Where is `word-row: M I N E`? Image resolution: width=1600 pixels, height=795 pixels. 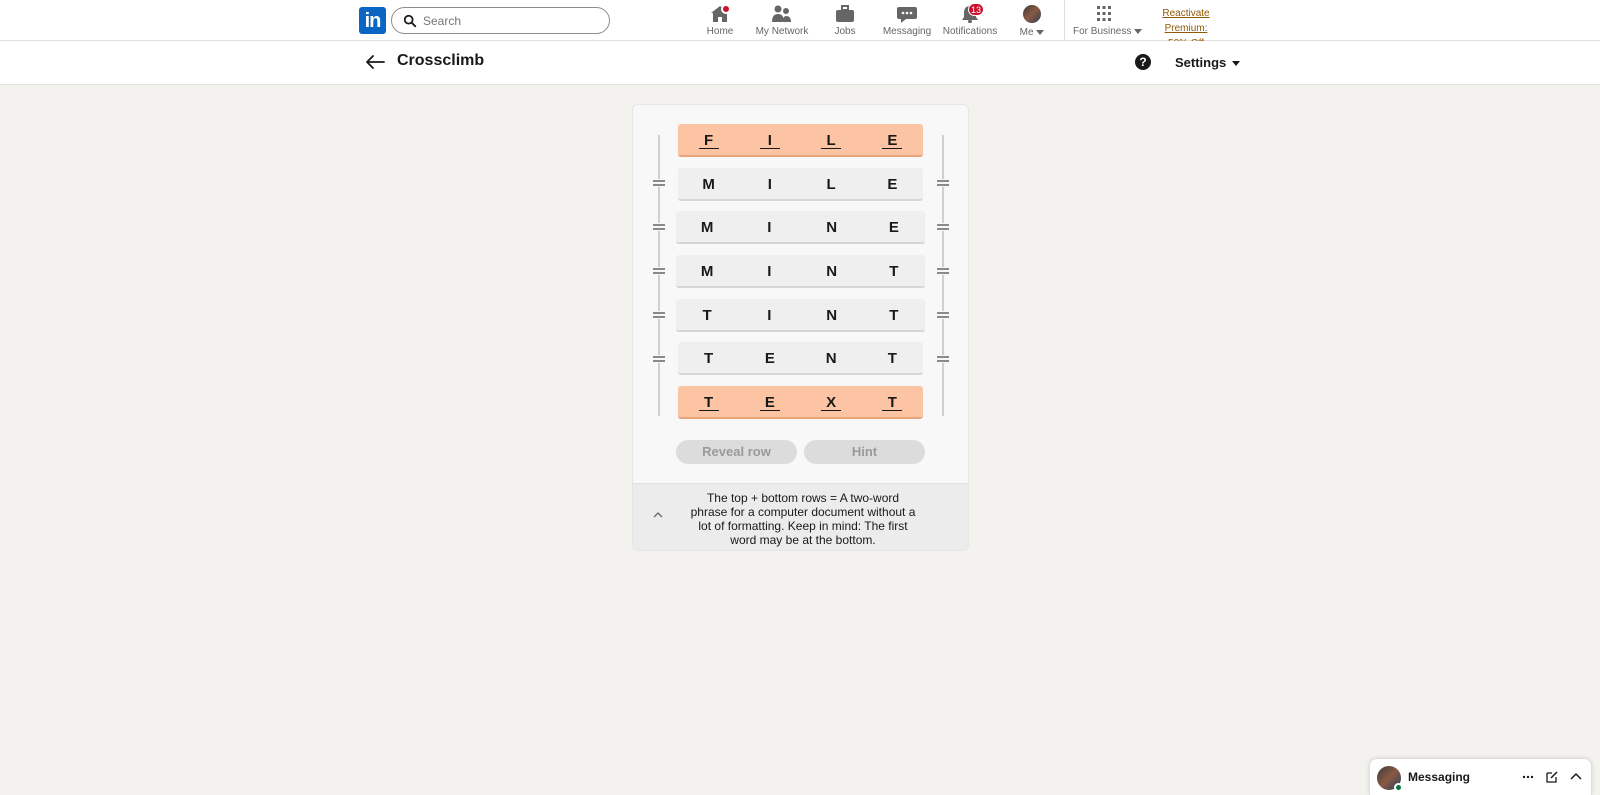
word-row: M I N E is located at coordinates (800, 227).